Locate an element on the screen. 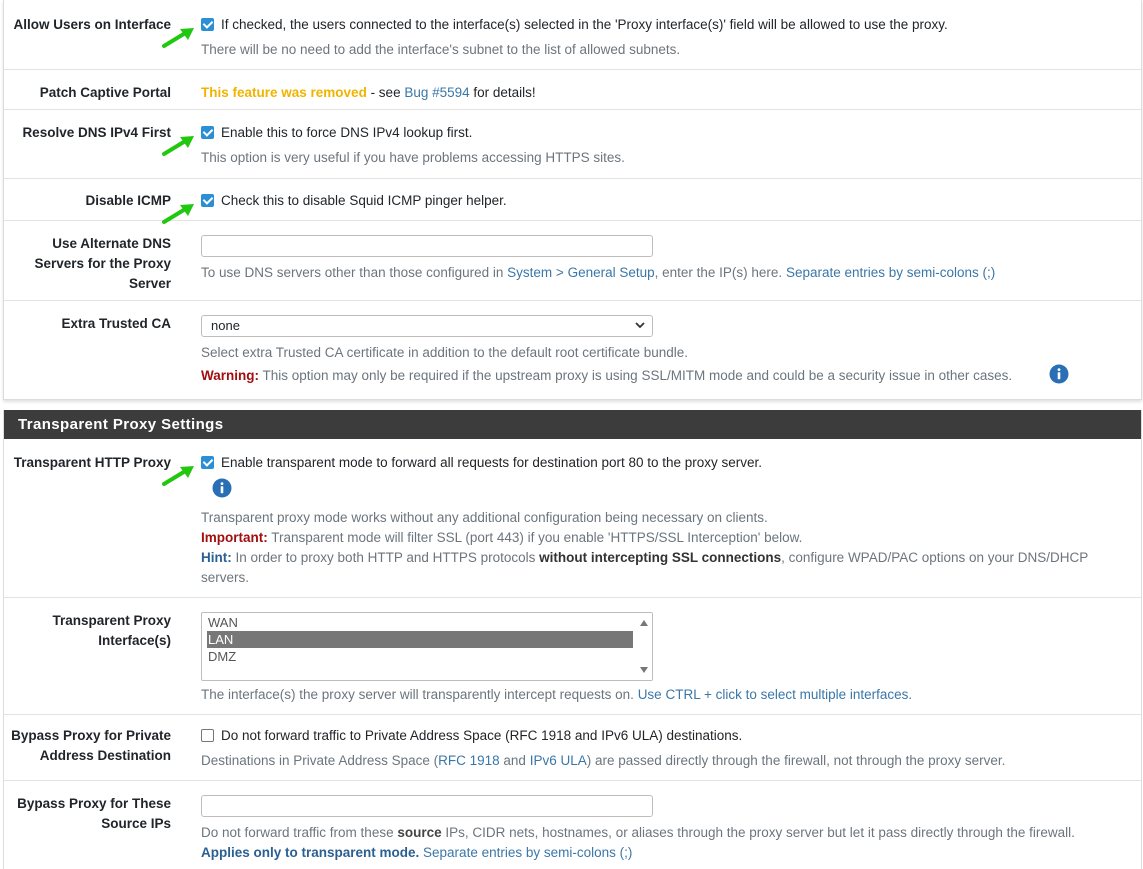  interface-option-lan: LAN is located at coordinates (420, 639).